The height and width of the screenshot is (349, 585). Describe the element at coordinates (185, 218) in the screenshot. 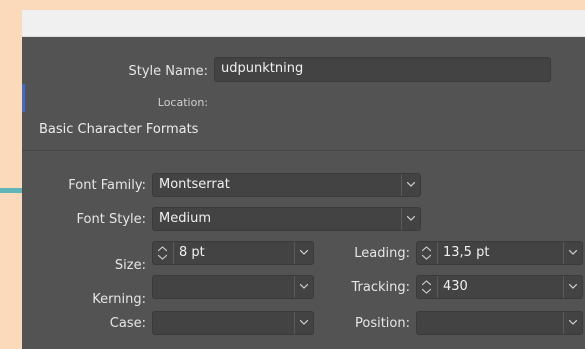

I see `font-style-value: Medium` at that location.